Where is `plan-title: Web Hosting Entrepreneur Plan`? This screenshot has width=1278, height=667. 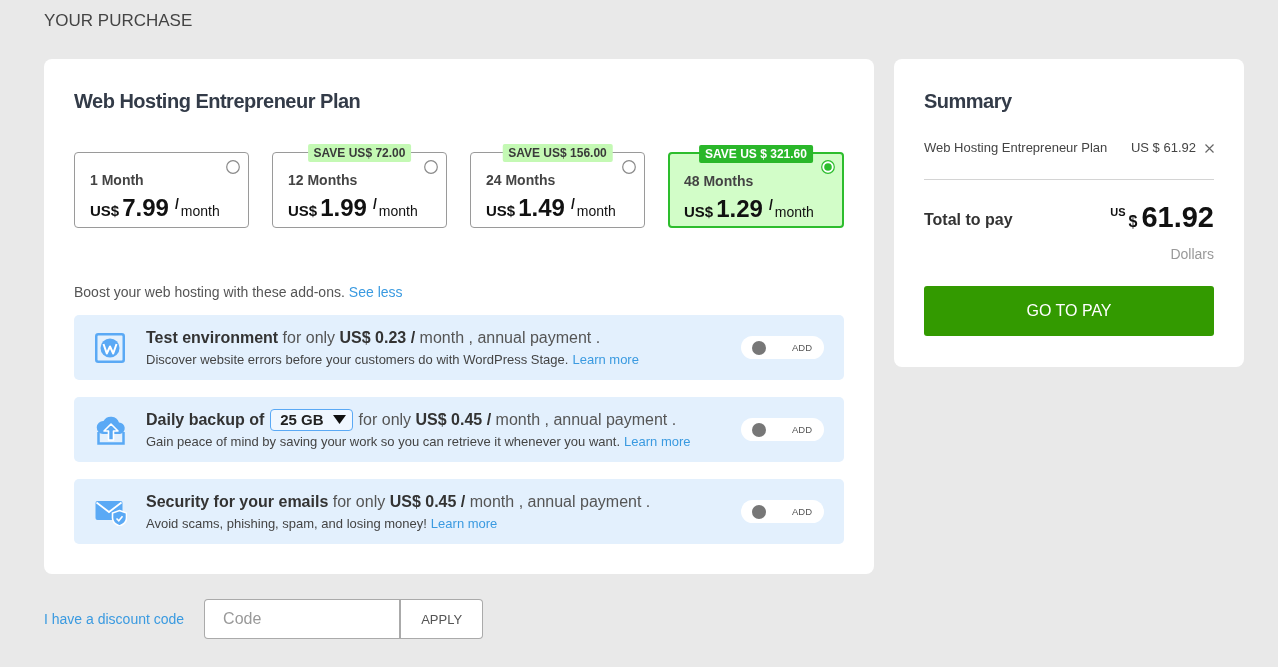
plan-title: Web Hosting Entrepreneur Plan is located at coordinates (218, 101).